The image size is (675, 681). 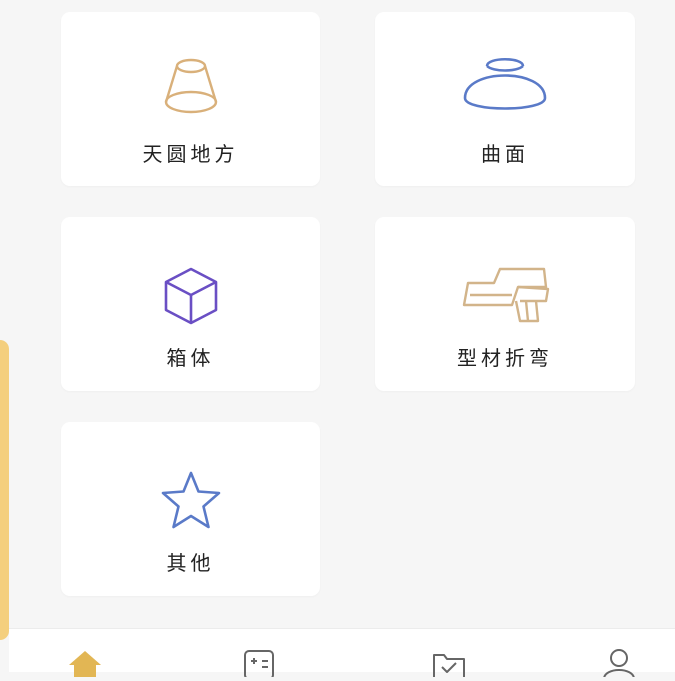 I want to click on category-card-profile-bend: 型材折弯, so click(x=505, y=304).